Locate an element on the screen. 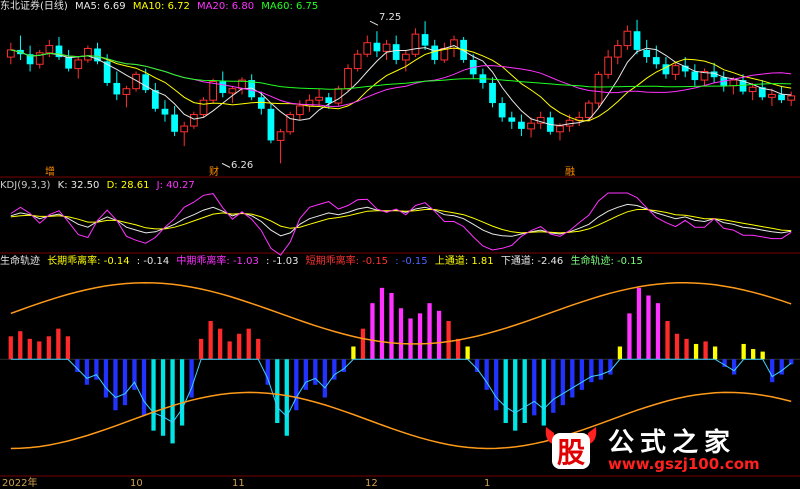 The image size is (800, 489). event-flag-3: 融 is located at coordinates (570, 170).